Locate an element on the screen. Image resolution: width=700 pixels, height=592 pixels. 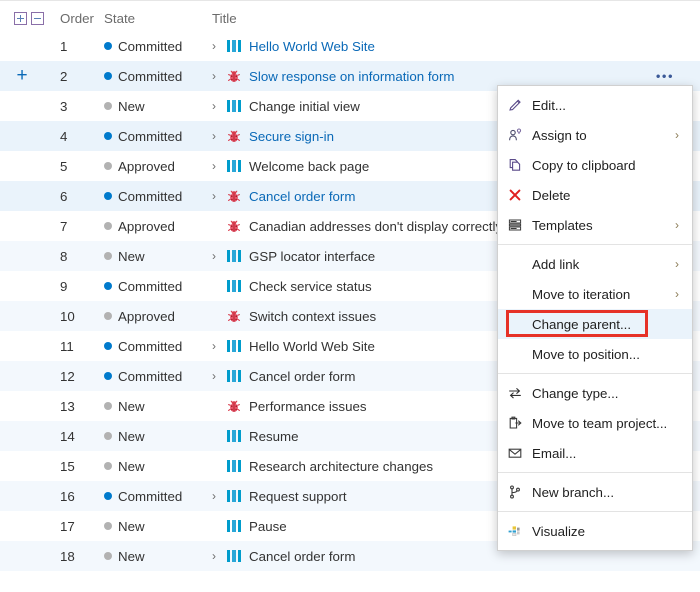
menu-item-change-parent: Change parent...› is located at coordinates (595, 324).